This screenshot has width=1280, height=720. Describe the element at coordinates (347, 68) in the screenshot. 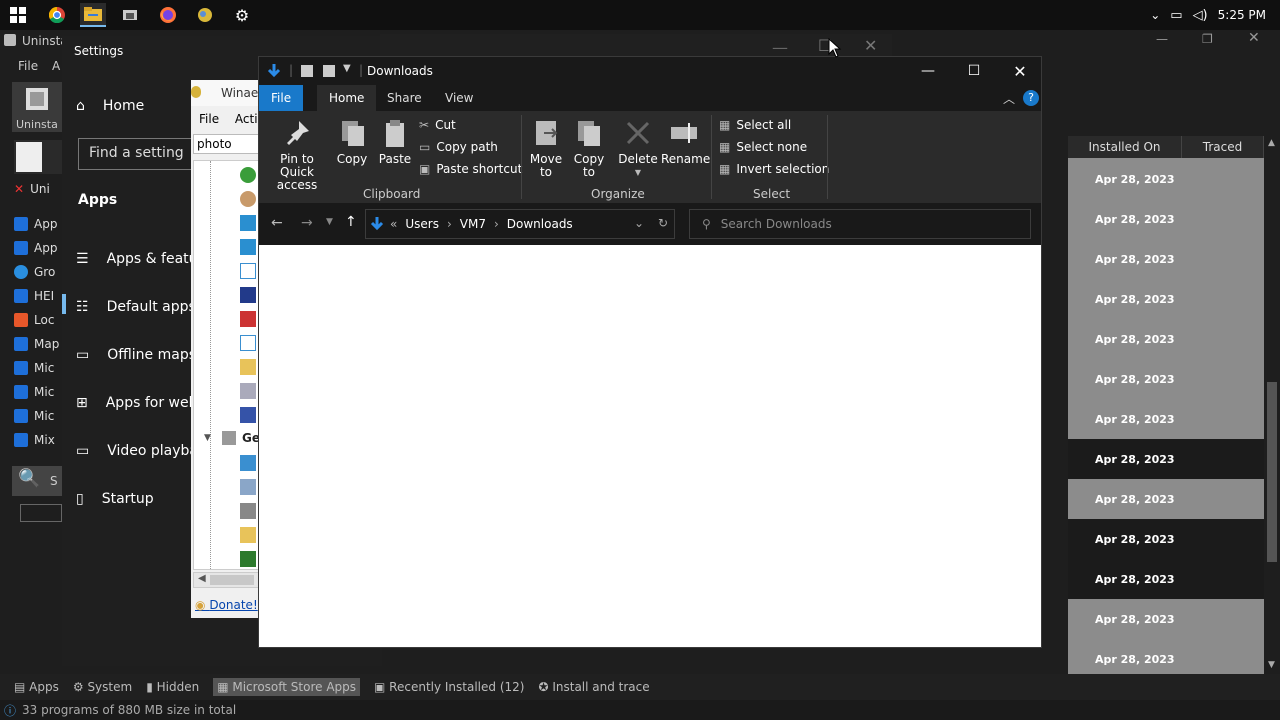

I see `quick-access-dropdown-icon: ▼` at that location.